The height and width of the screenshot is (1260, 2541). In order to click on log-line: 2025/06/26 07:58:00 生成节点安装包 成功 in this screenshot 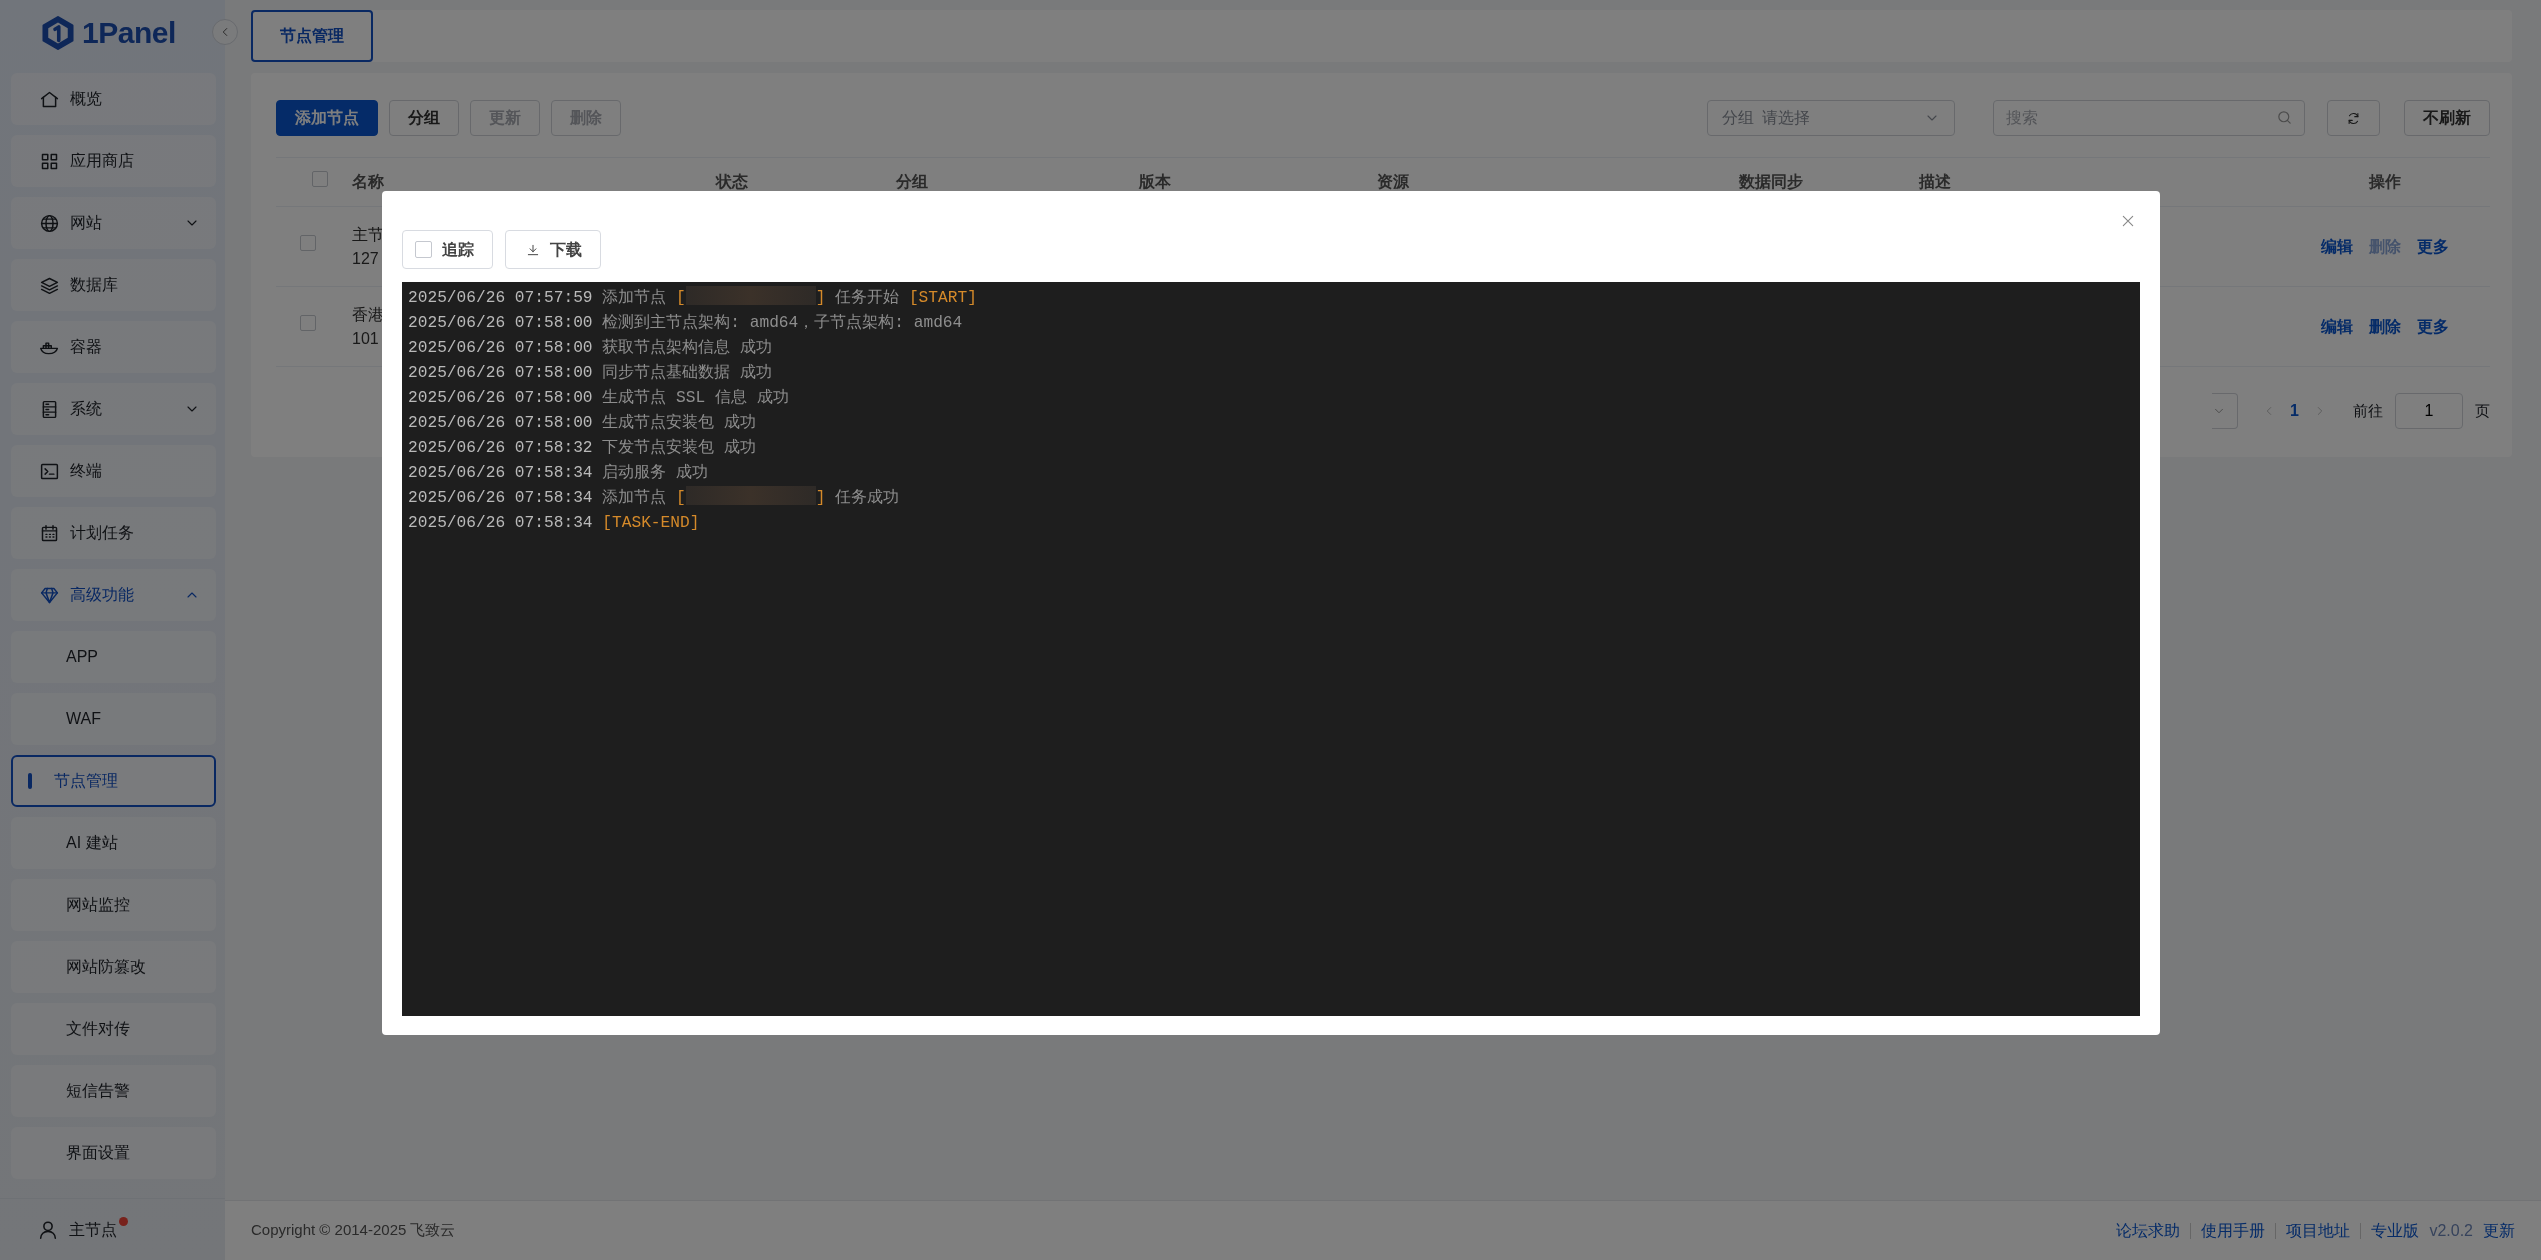, I will do `click(582, 423)`.